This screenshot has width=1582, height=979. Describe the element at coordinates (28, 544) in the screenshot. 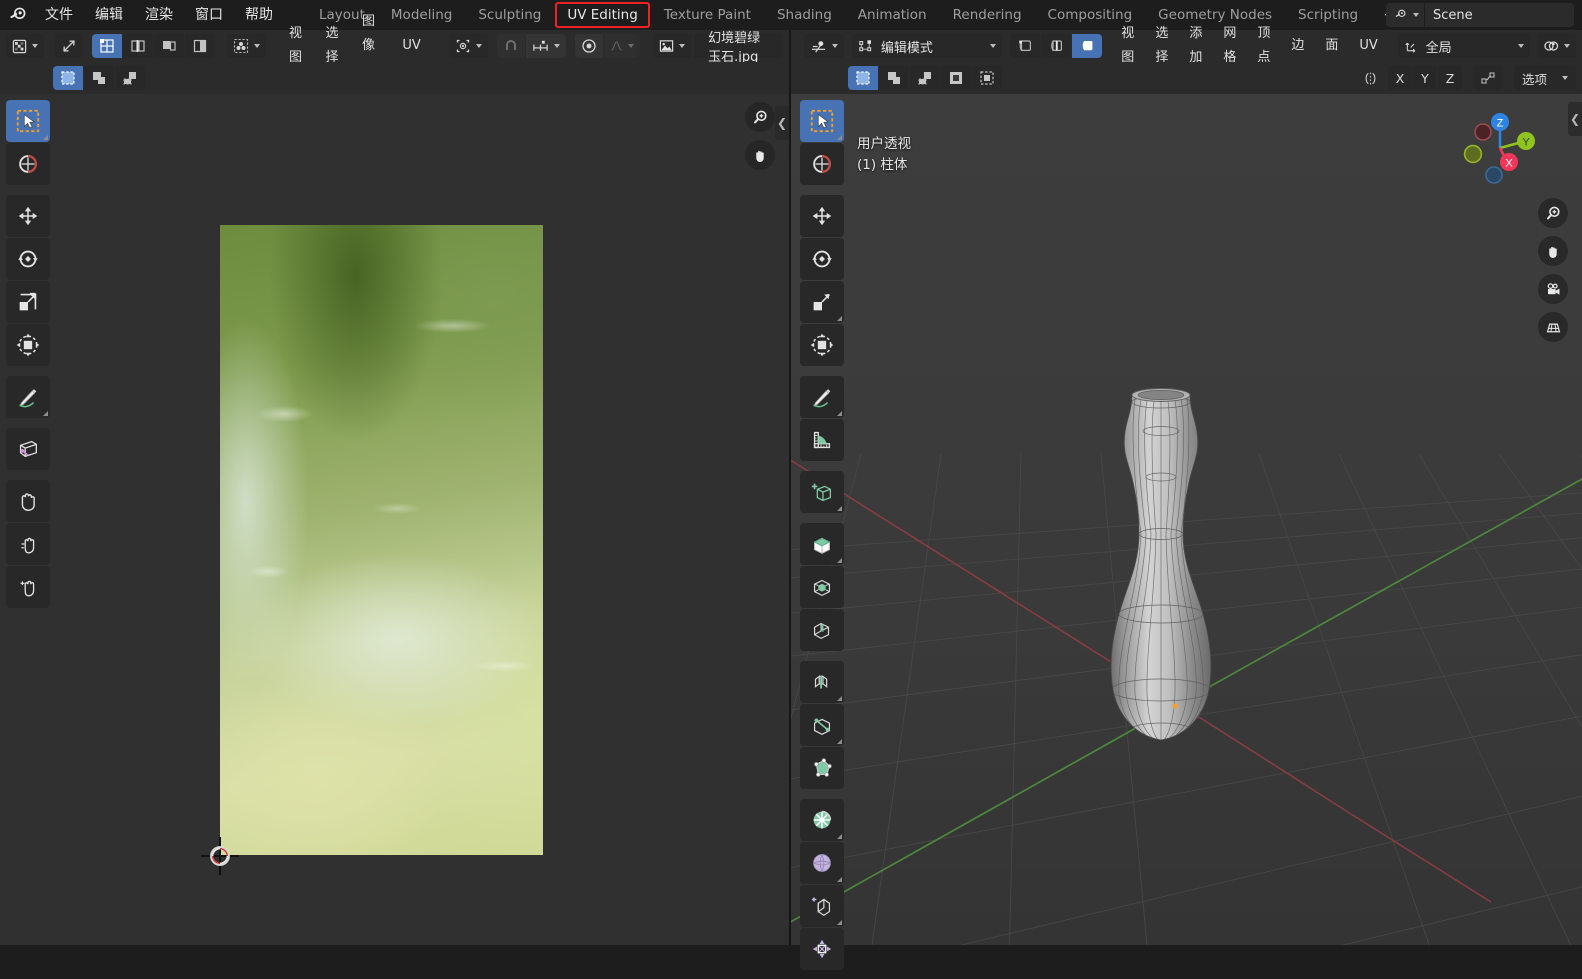

I see `tool-relax` at that location.